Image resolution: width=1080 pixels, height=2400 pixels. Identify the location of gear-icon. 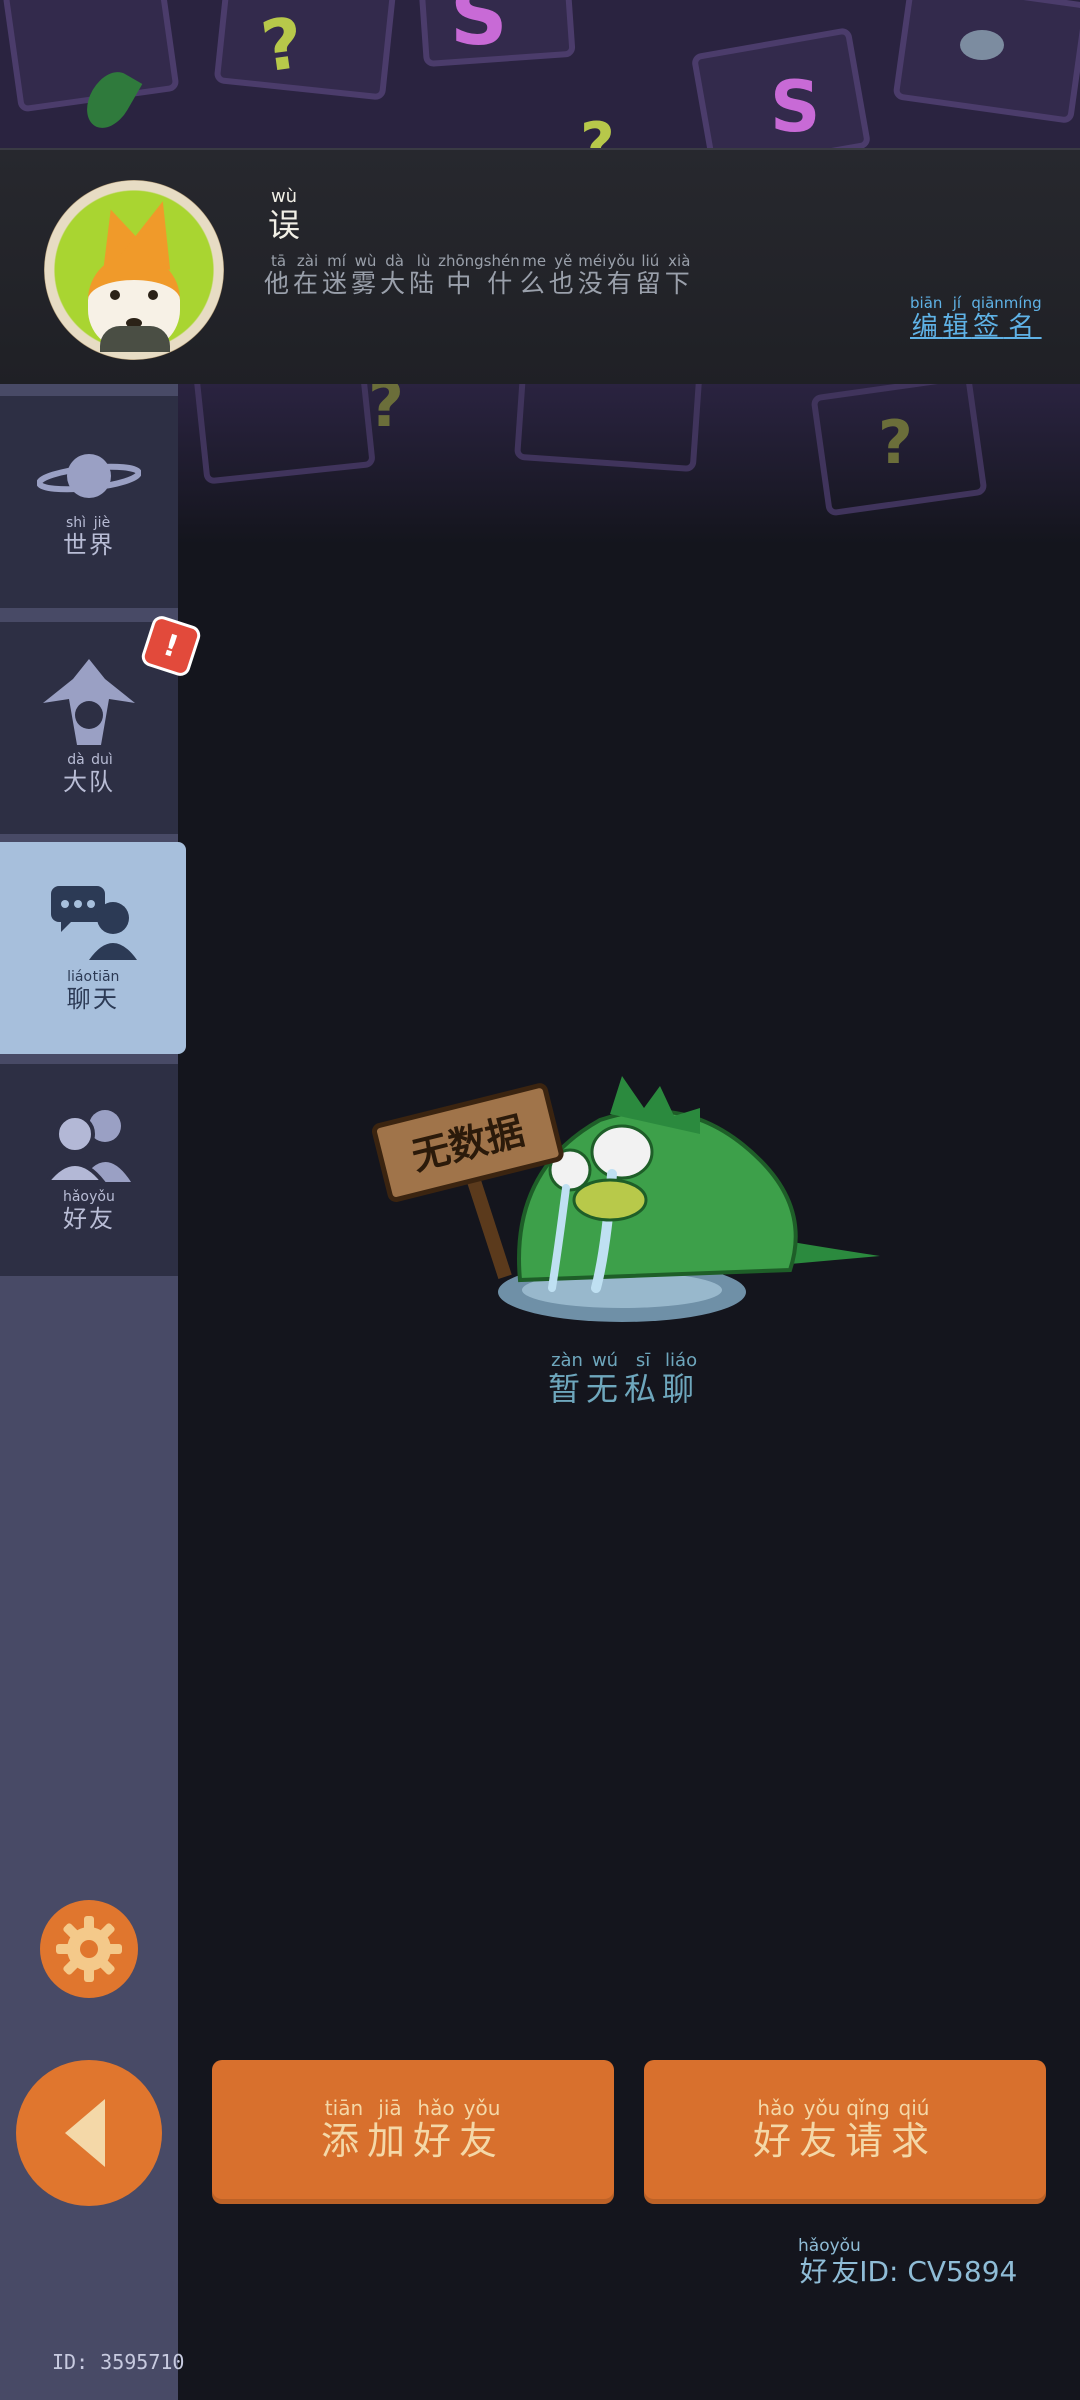
(89, 1949).